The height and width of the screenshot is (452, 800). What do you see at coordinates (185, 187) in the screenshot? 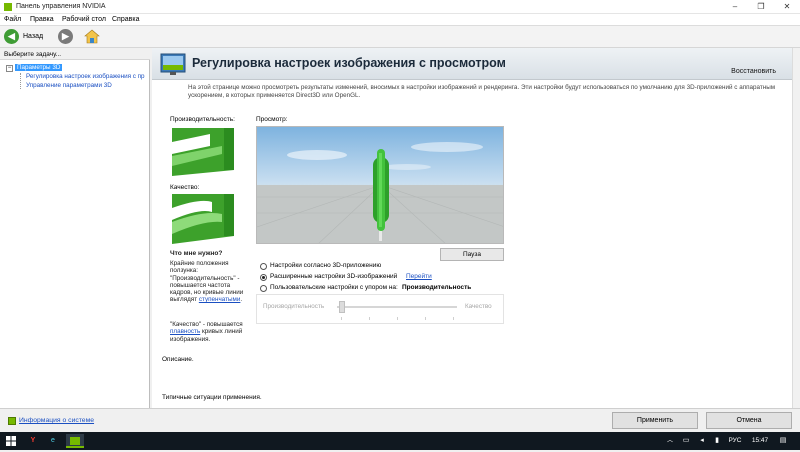
I see `quality-label: Качество:` at bounding box center [185, 187].